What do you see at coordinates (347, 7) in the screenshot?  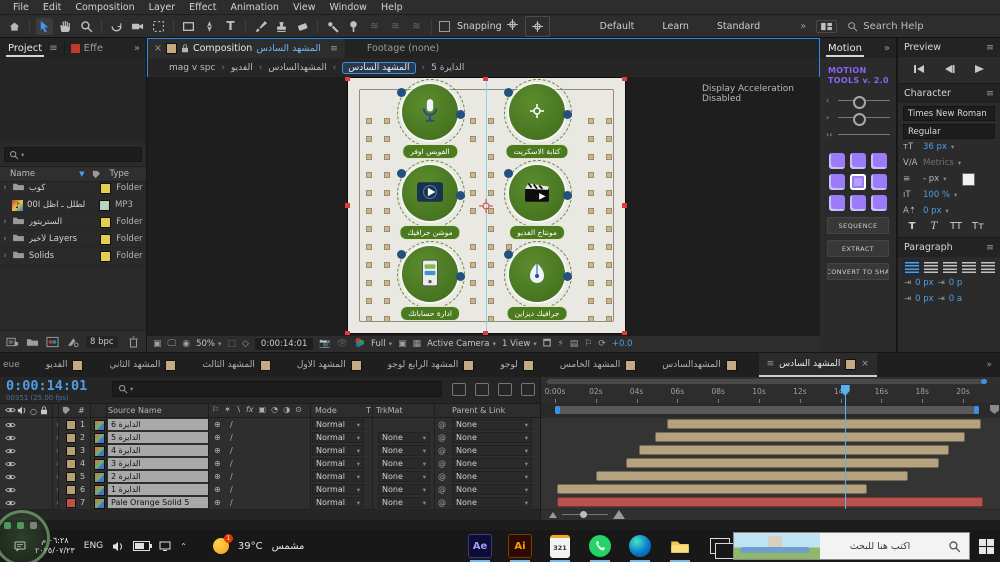 I see `menu-item-window: Window` at bounding box center [347, 7].